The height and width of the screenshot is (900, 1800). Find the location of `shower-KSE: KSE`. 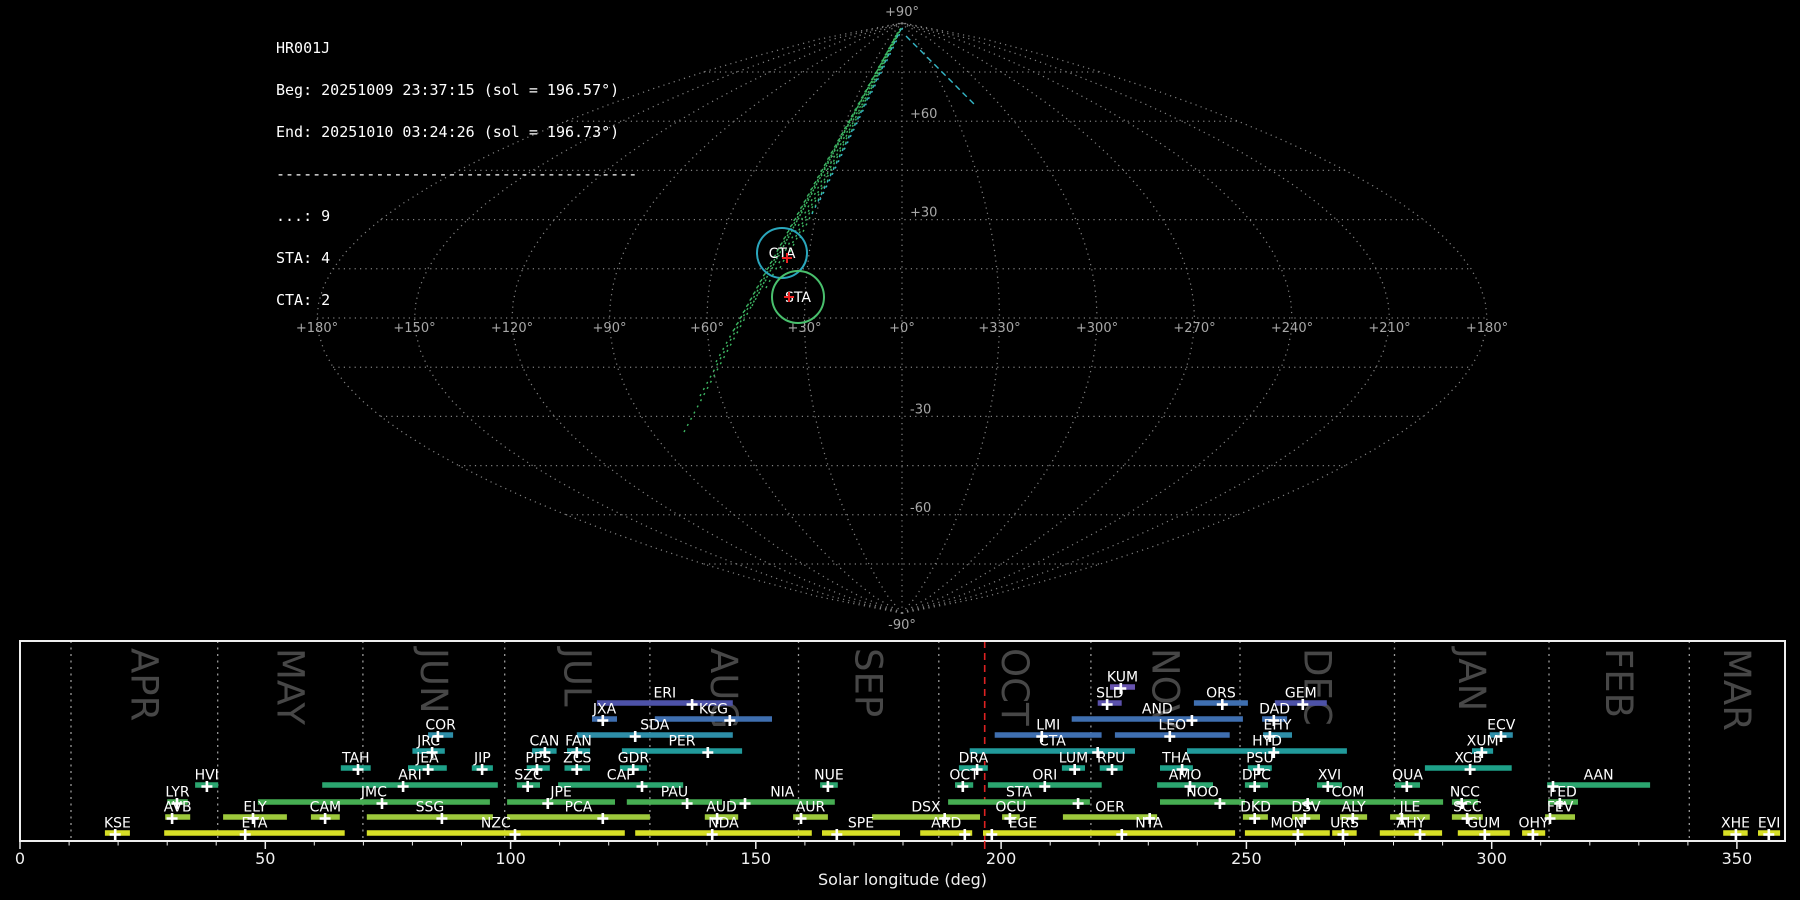

shower-KSE: KSE is located at coordinates (117, 828).